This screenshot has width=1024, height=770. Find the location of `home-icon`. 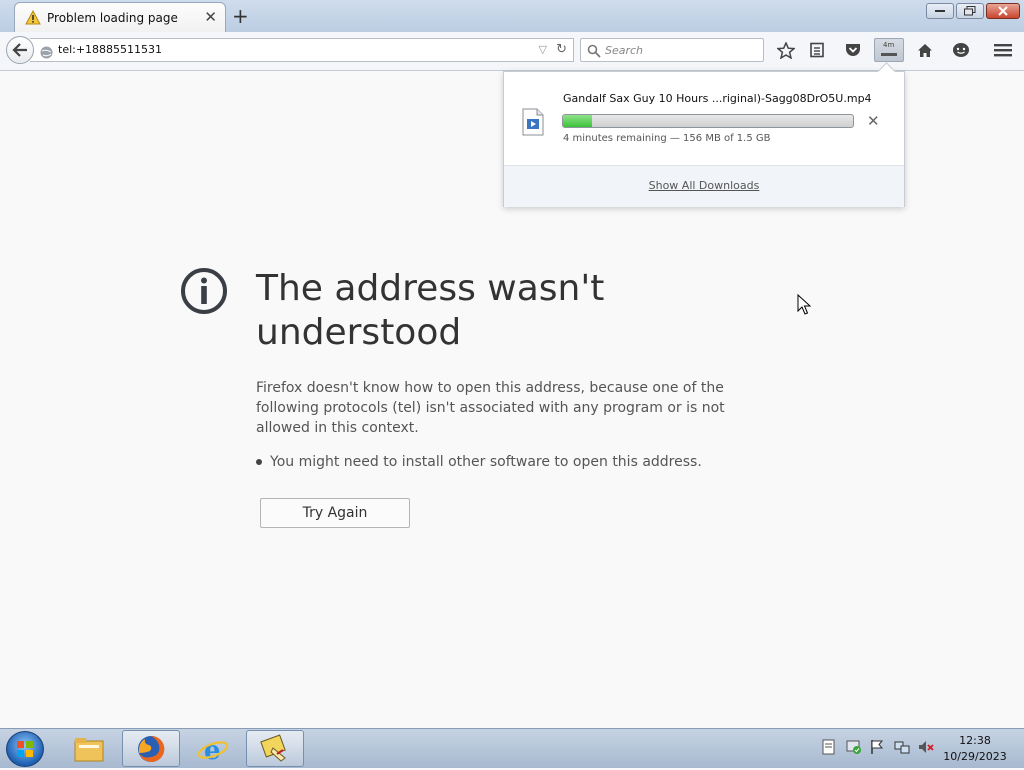

home-icon is located at coordinates (925, 50).